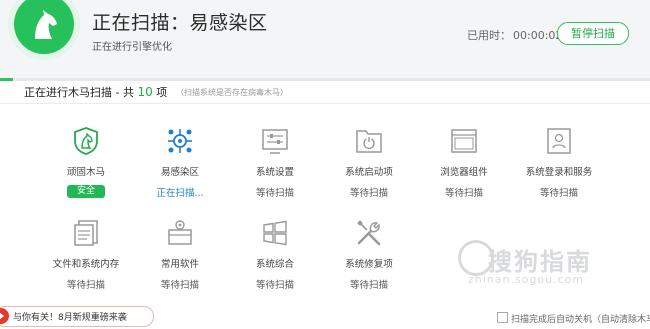  What do you see at coordinates (559, 172) in the screenshot?
I see `scan-item-label: 系统登录和服务` at bounding box center [559, 172].